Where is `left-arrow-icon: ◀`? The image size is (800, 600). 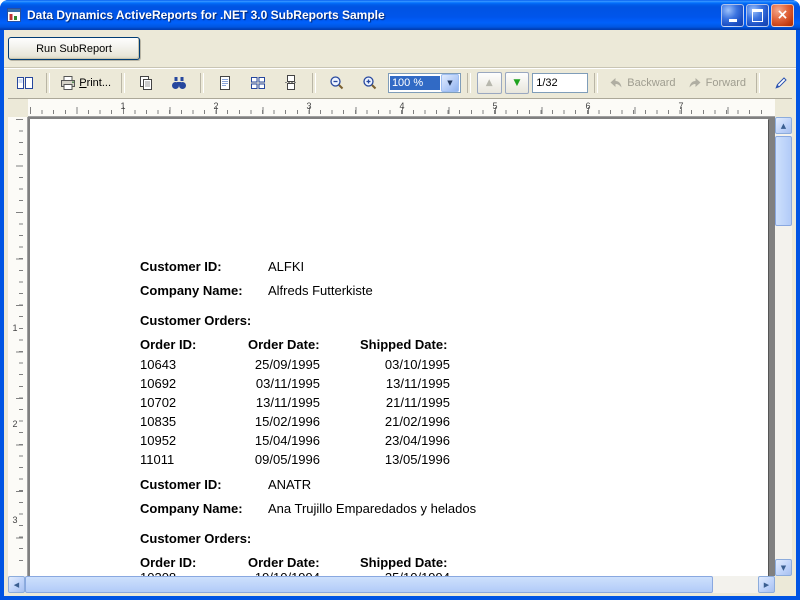
left-arrow-icon: ◀ is located at coordinates (16, 584).